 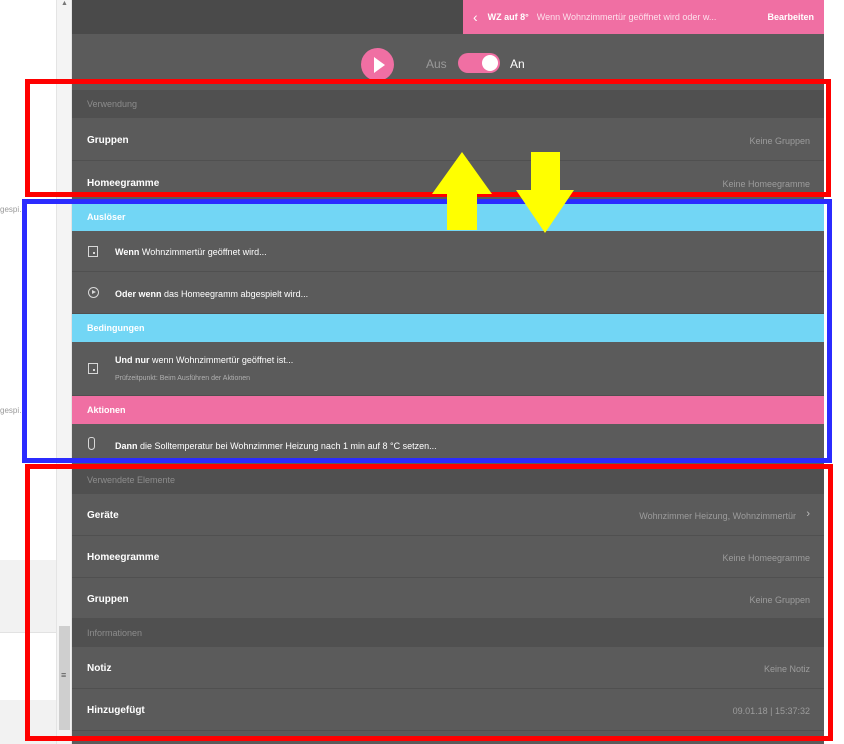 I want to click on arrow-down-icon, so click(x=545, y=192).